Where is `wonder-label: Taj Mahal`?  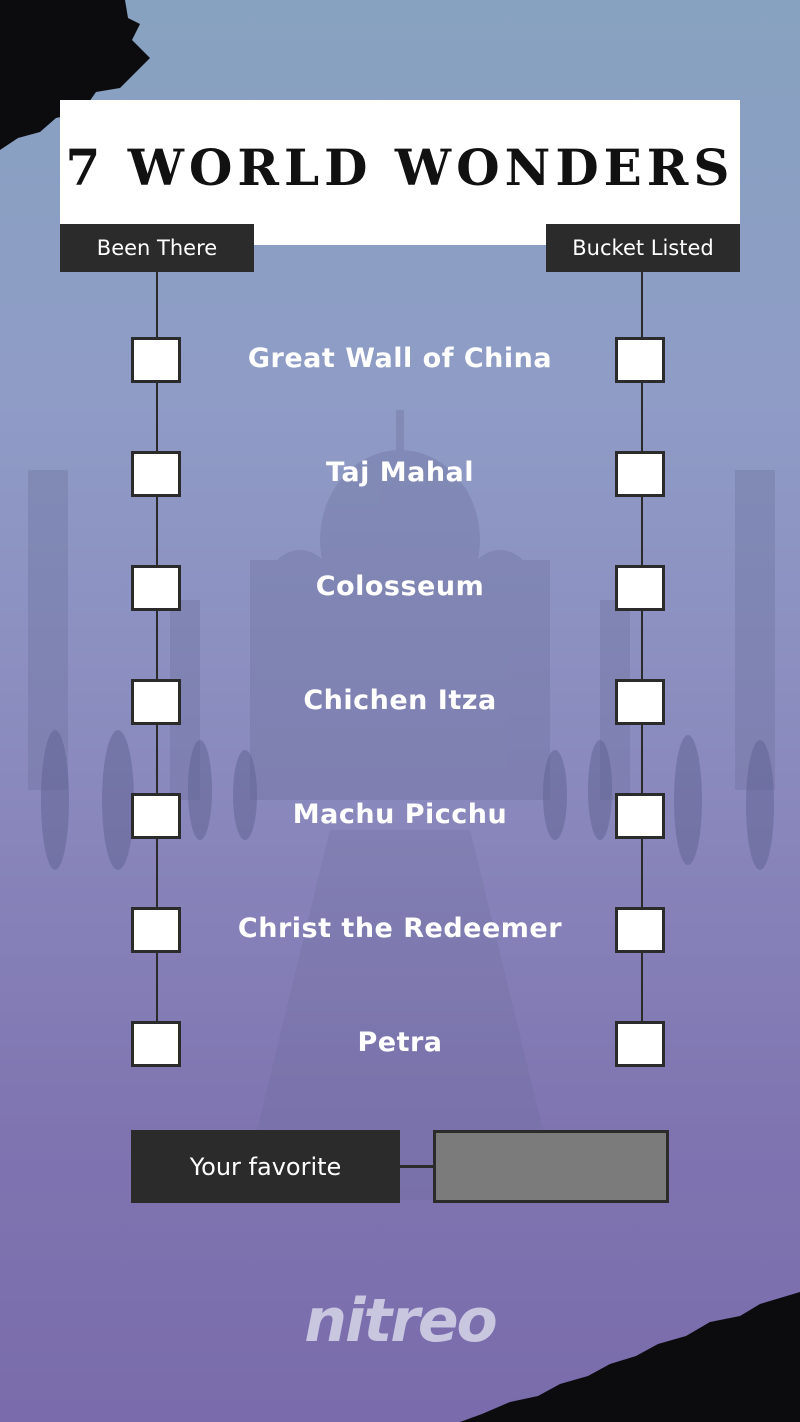
wonder-label: Taj Mahal is located at coordinates (400, 472).